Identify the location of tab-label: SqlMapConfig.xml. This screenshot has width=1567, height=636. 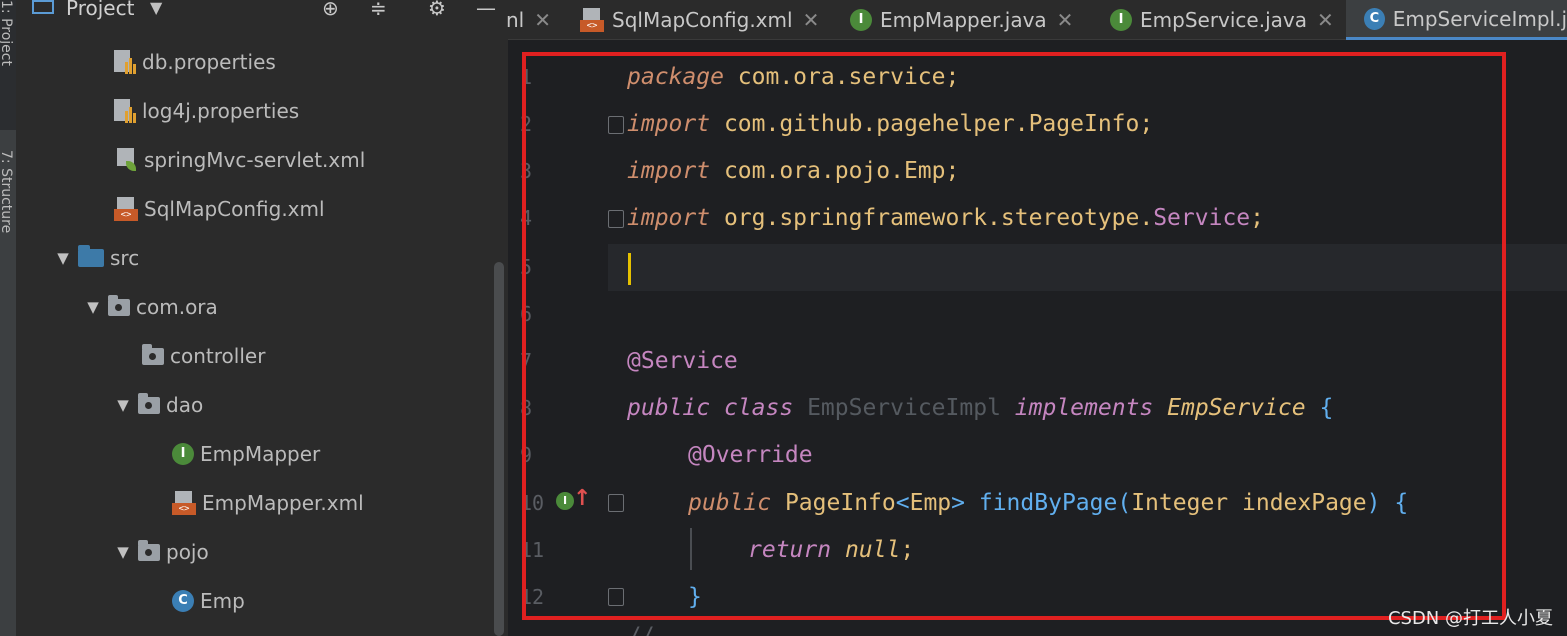
(702, 20).